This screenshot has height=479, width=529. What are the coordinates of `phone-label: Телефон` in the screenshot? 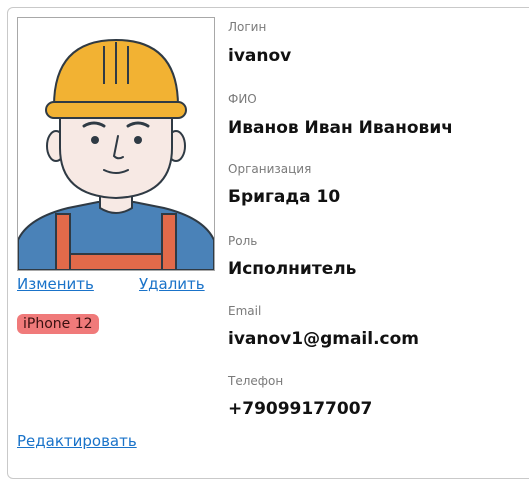 It's located at (256, 381).